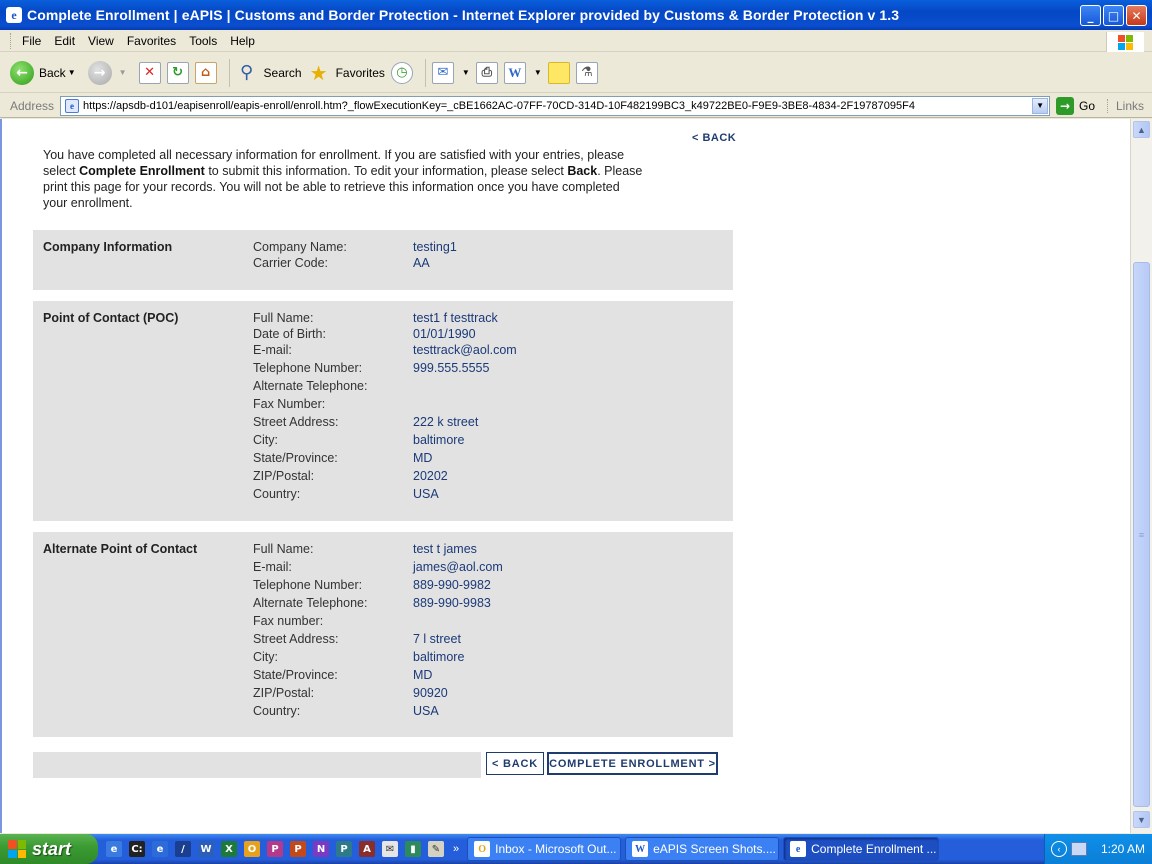 The image size is (1152, 864). Describe the element at coordinates (288, 621) in the screenshot. I see `field-label: Fax number:` at that location.